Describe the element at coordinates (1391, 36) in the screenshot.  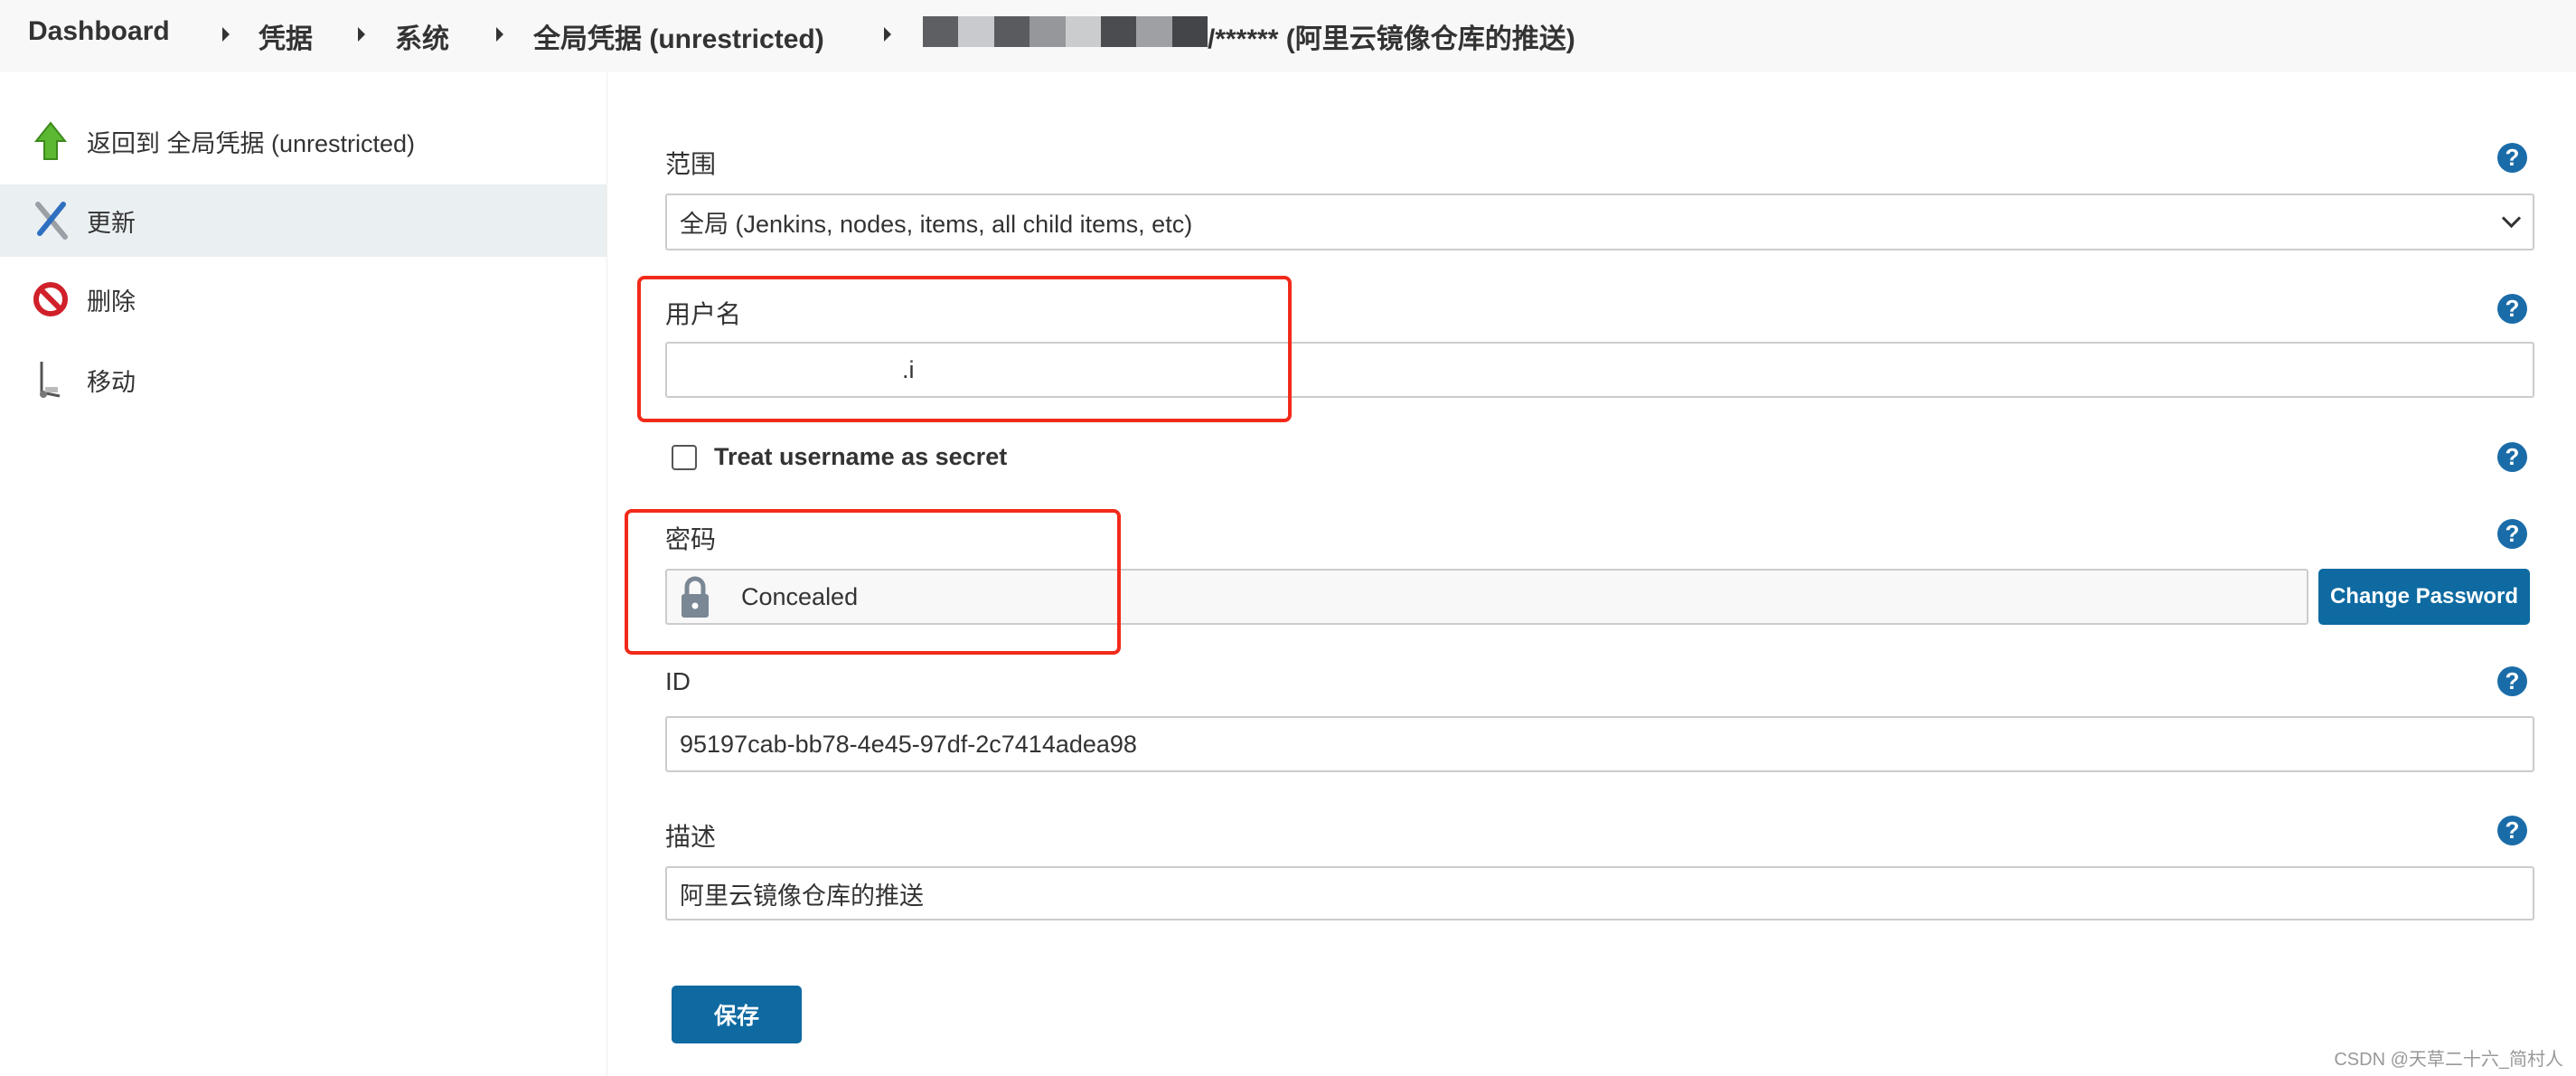
I see `breadcrumb-current: /****** (阿里云镜像仓库的推送)` at that location.